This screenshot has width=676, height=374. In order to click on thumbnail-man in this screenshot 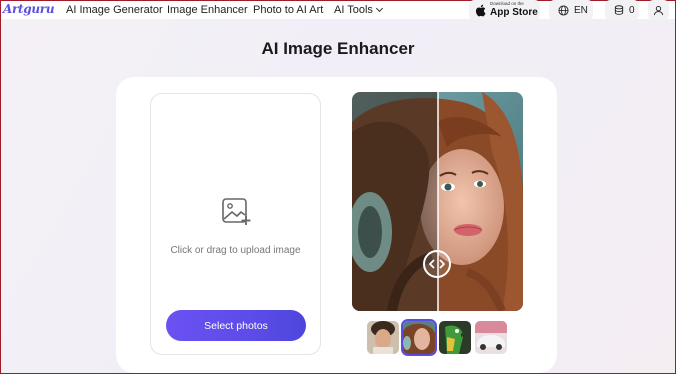, I will do `click(383, 337)`.